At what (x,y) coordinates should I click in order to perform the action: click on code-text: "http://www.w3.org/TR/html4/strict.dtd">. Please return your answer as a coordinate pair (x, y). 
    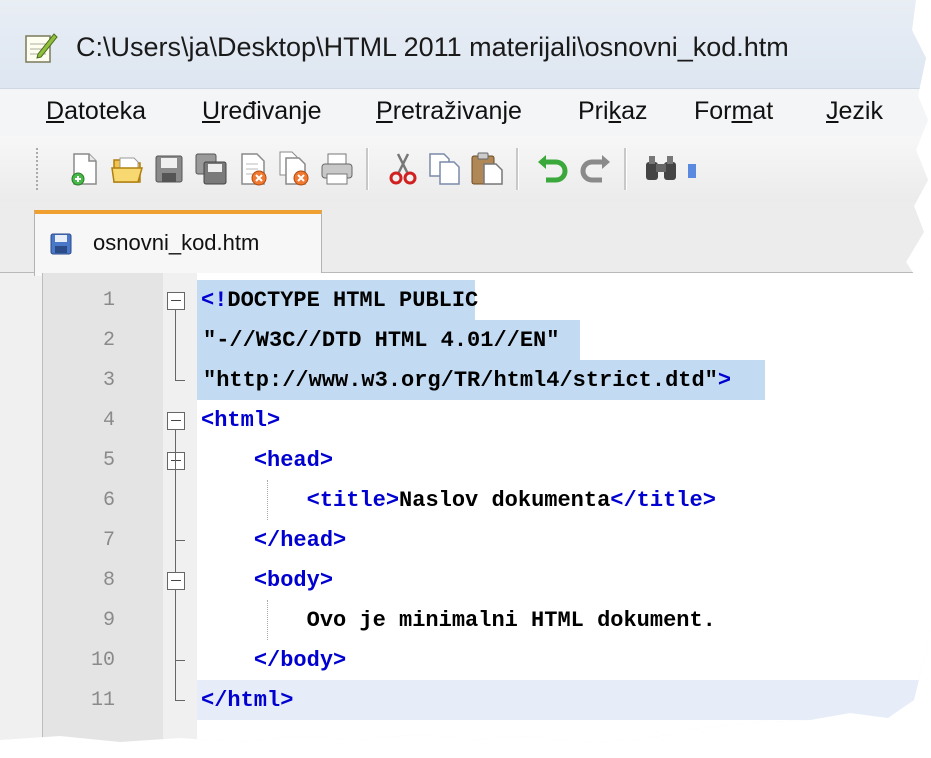
    Looking at the image, I should click on (467, 380).